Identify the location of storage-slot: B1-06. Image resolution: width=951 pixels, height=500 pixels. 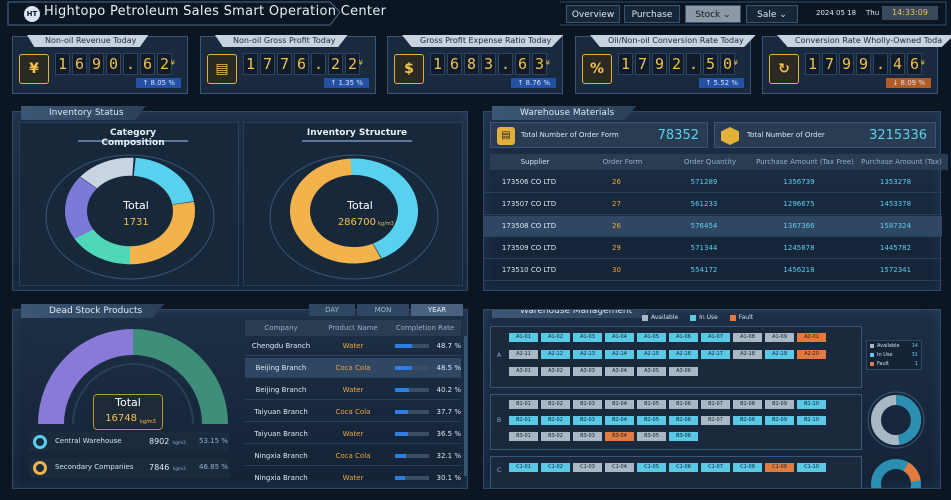
(683, 404).